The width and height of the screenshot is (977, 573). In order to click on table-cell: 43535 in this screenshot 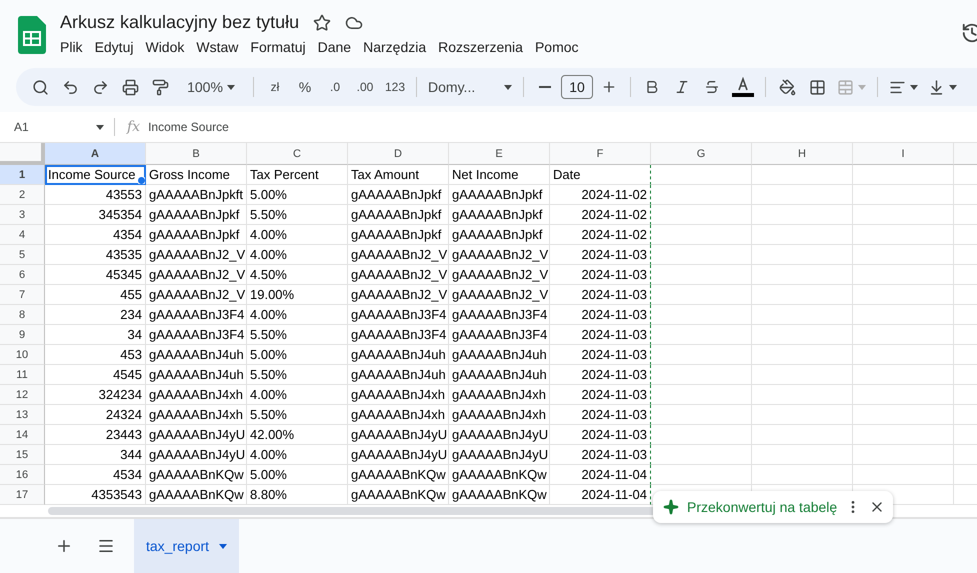, I will do `click(95, 255)`.